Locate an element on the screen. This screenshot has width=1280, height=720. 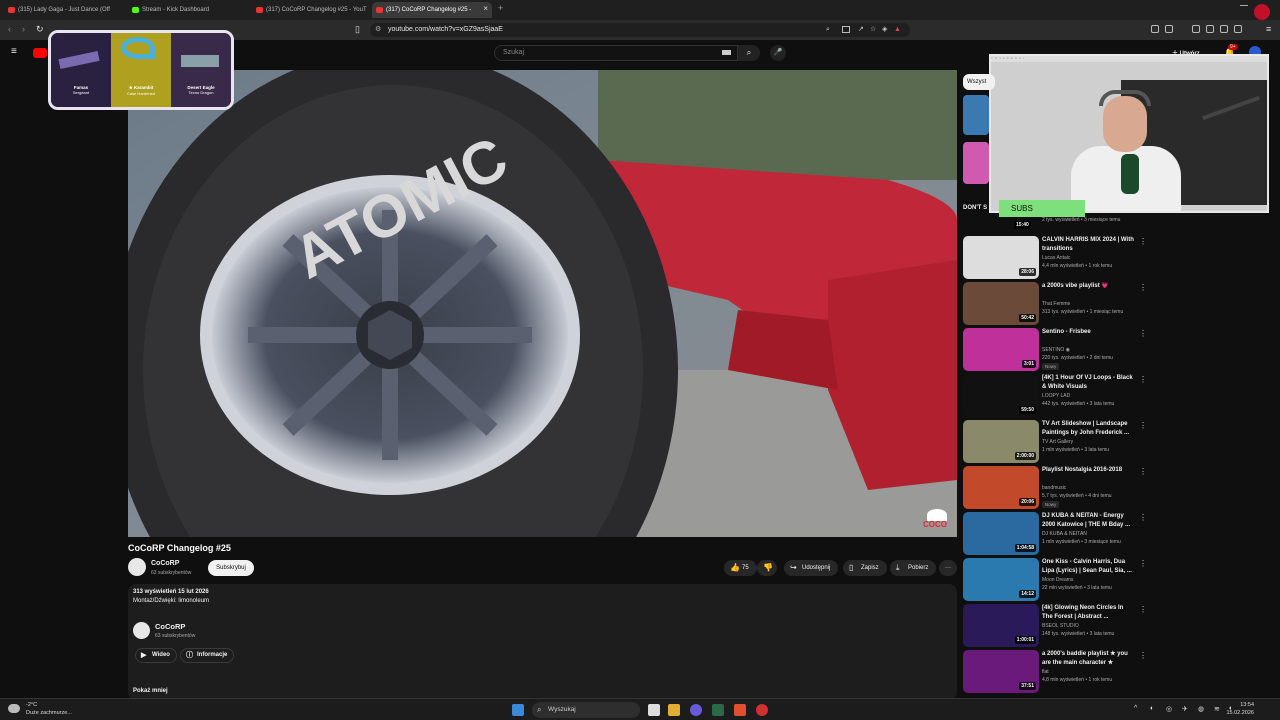
info-button: ⓘ Informacje is located at coordinates (207, 655).